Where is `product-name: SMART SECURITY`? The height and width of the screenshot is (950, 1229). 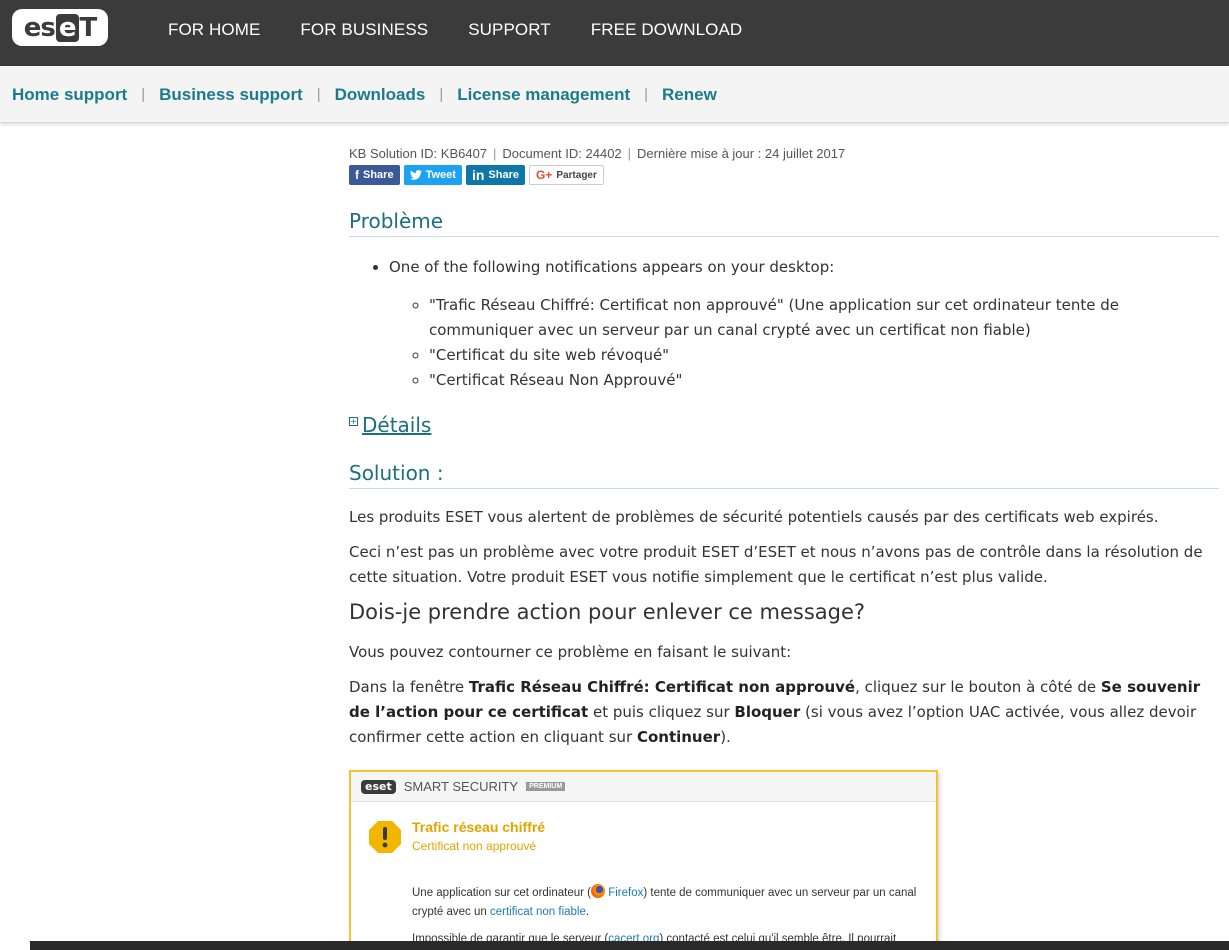
product-name: SMART SECURITY is located at coordinates (461, 786).